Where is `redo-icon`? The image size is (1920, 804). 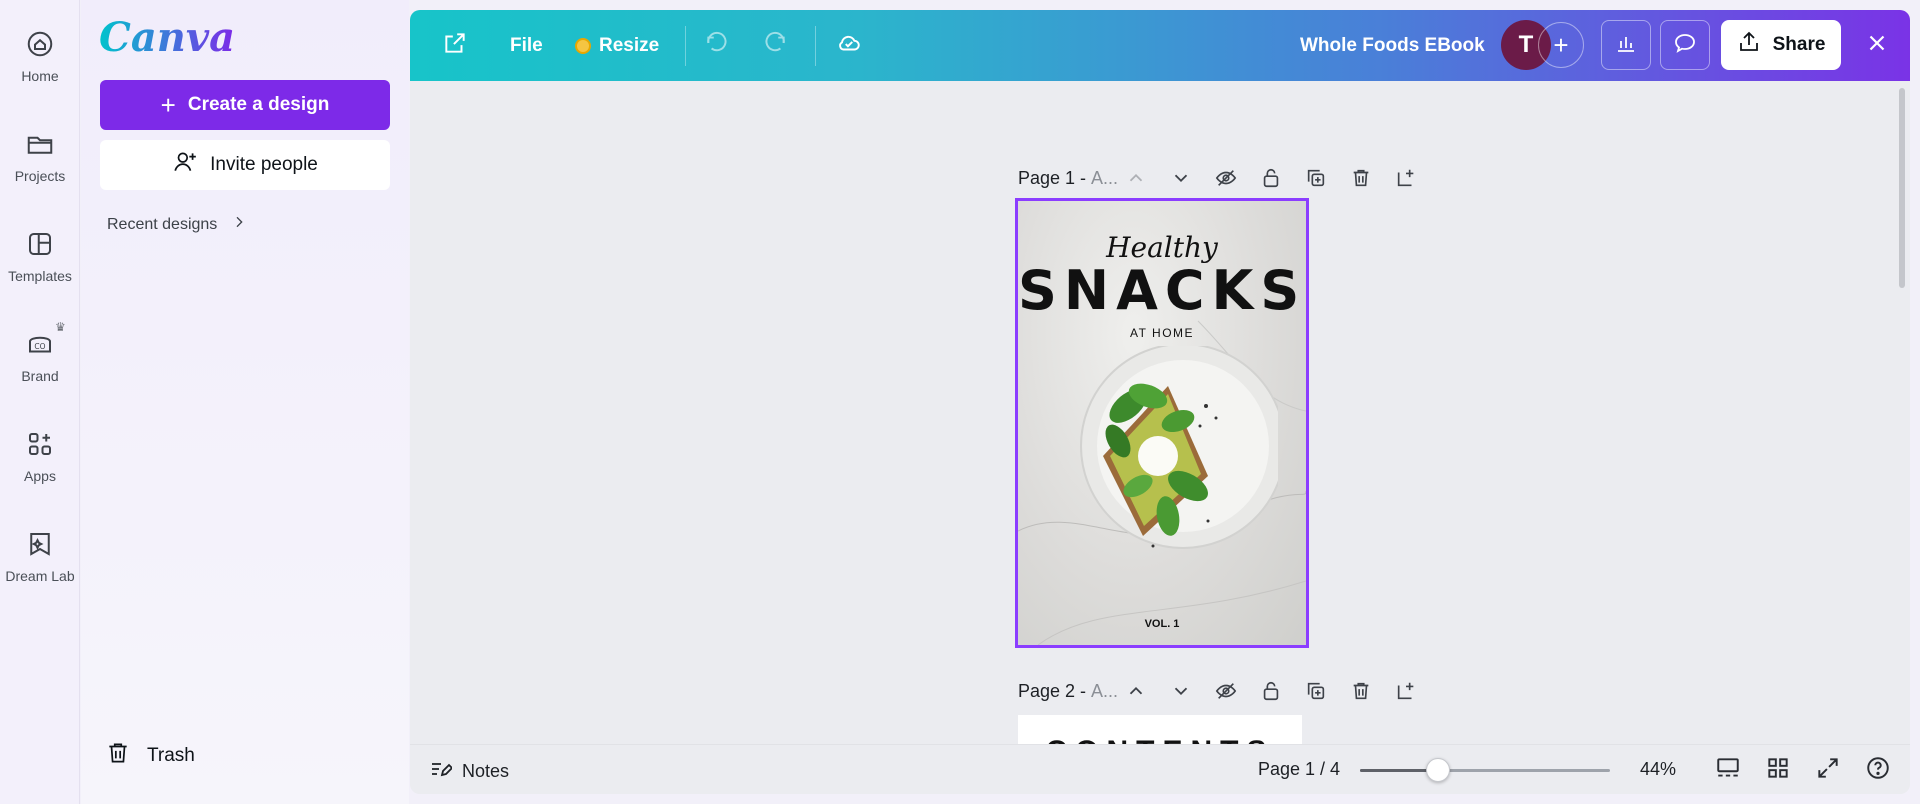 redo-icon is located at coordinates (775, 46).